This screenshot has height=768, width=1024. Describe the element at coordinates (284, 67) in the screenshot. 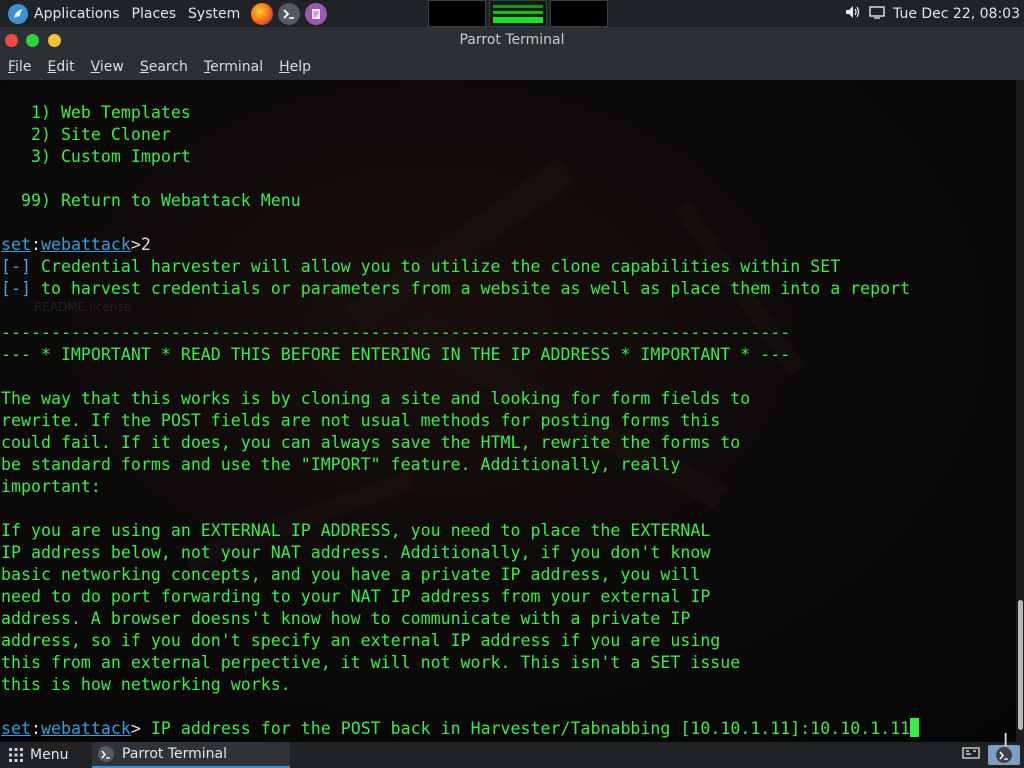

I see `menu-help-mnemonic: H` at that location.